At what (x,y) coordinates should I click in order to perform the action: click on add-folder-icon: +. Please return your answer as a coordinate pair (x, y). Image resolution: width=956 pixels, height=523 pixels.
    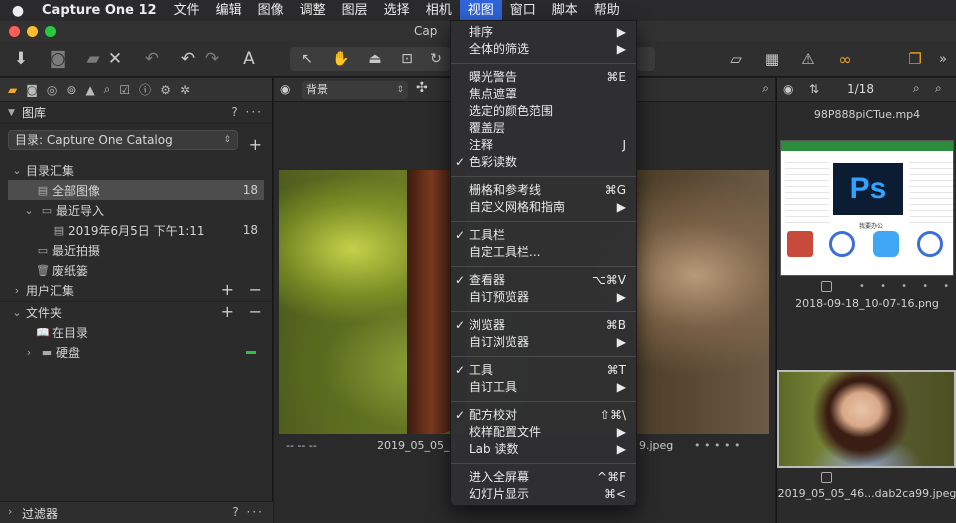
    Looking at the image, I should click on (227, 311).